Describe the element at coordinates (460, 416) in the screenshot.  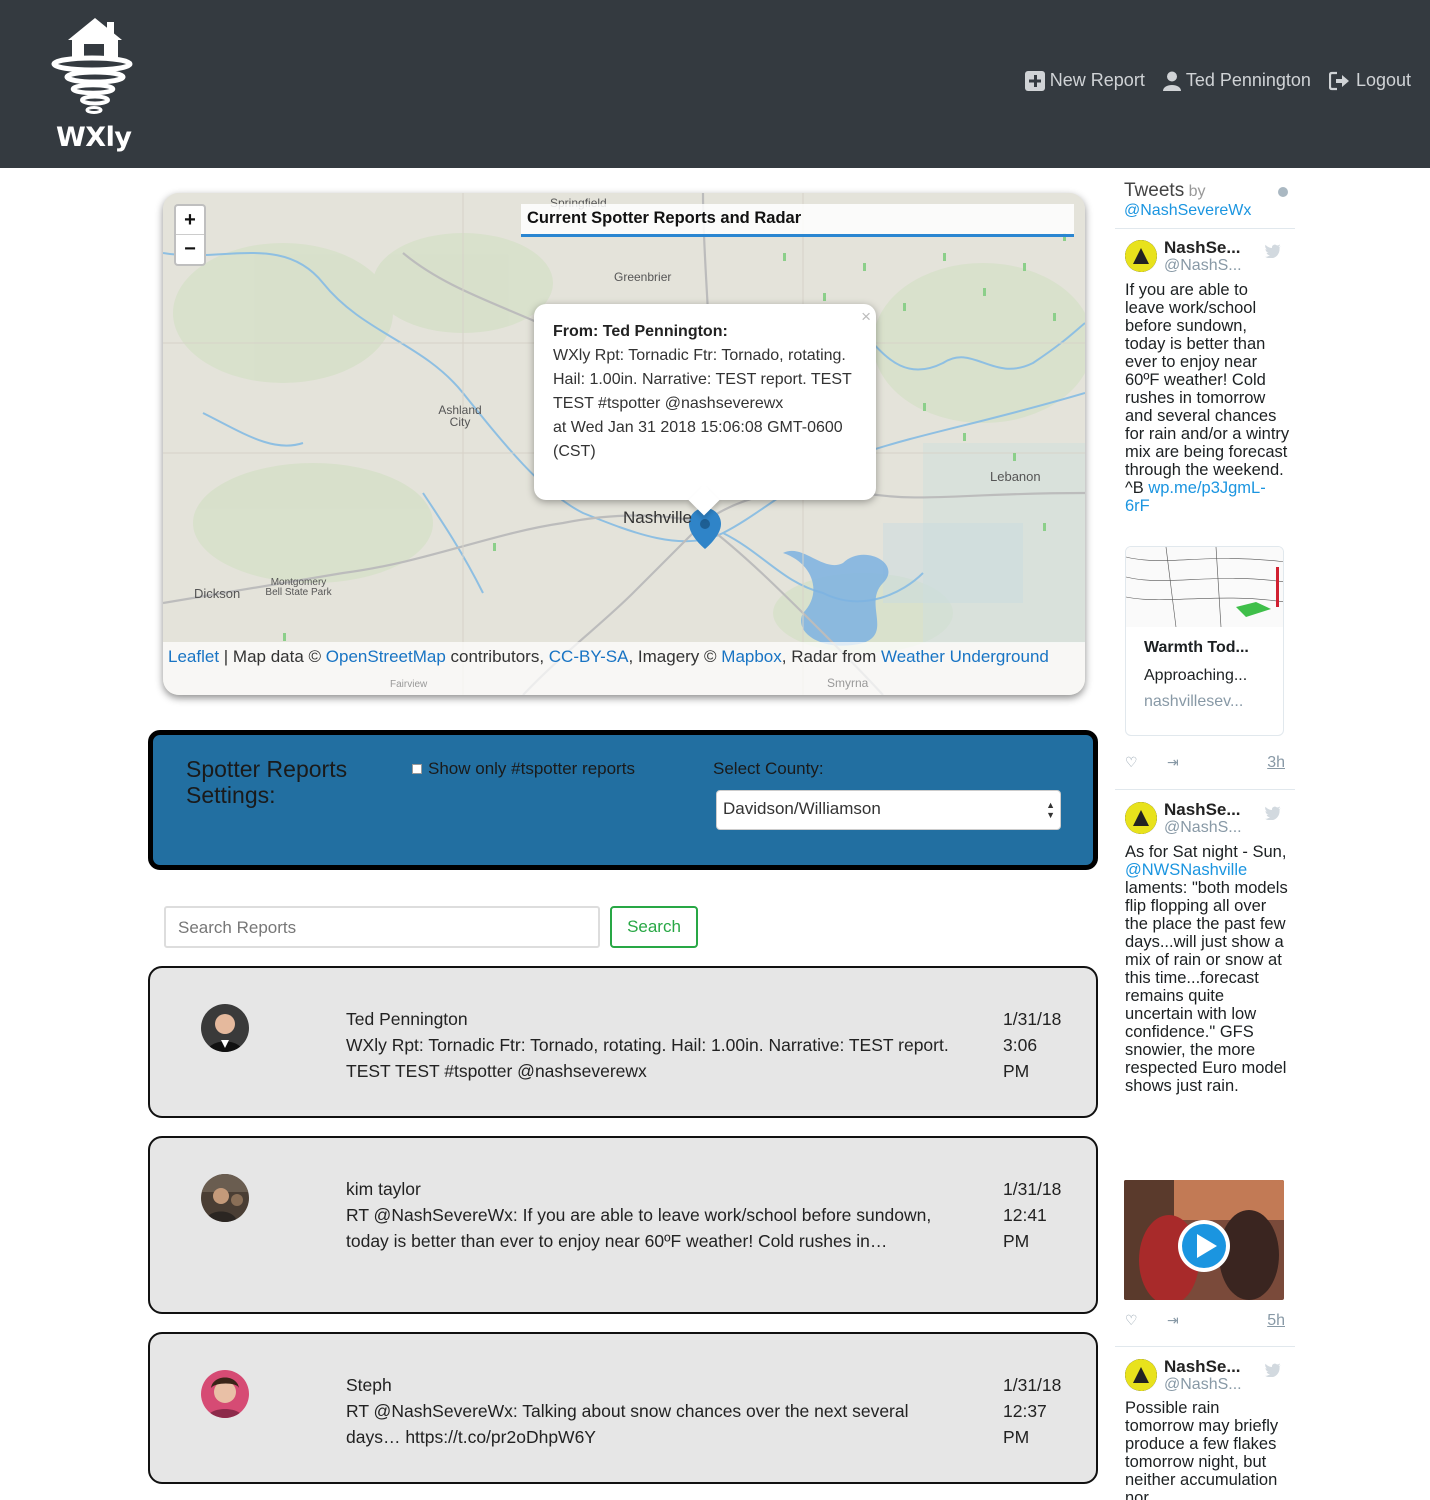
I see `map-label-ashland-city: Ashland City` at that location.